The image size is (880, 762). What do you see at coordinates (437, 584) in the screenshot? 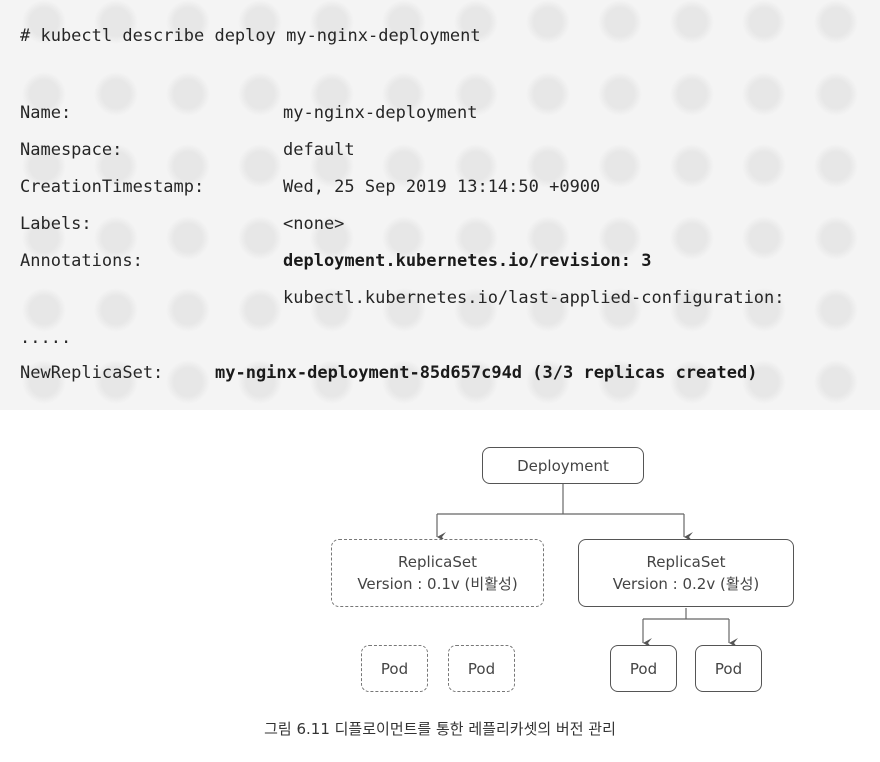
I see `replicaset-old-version: Version : 0.1v (비활성)` at bounding box center [437, 584].